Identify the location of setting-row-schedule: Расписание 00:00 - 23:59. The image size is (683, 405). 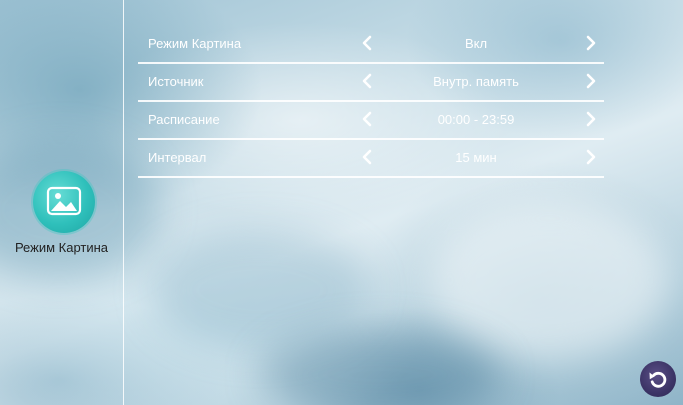
(371, 121).